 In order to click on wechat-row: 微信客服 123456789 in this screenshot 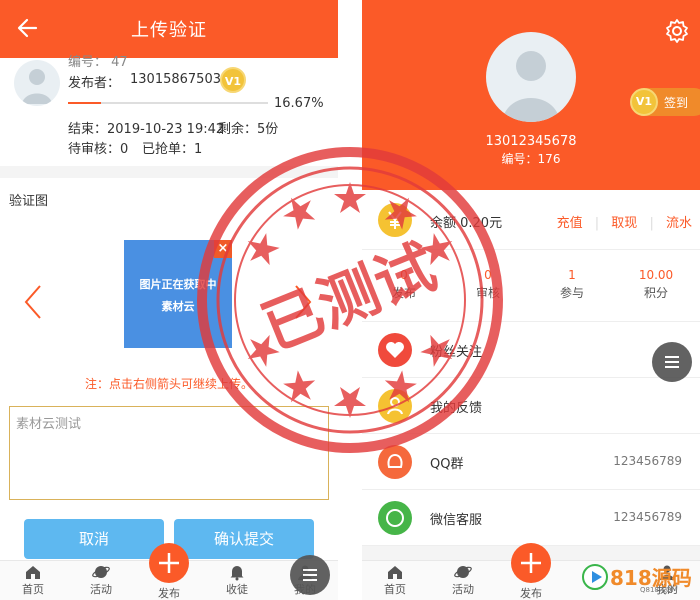, I will do `click(531, 518)`.